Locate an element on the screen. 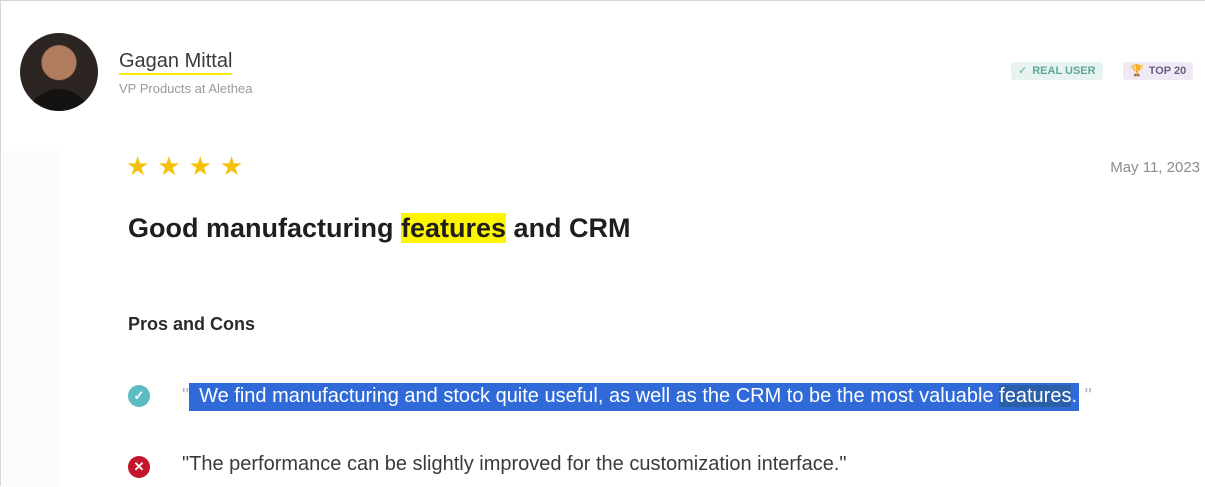  author-name-link: Gagan Mittal is located at coordinates (176, 62).